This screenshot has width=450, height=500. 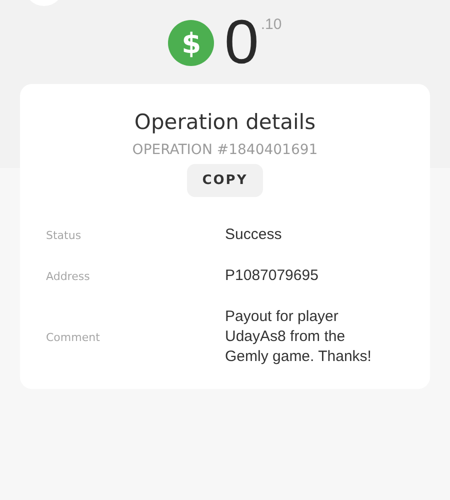 What do you see at coordinates (73, 337) in the screenshot?
I see `detail-label: Comment` at bounding box center [73, 337].